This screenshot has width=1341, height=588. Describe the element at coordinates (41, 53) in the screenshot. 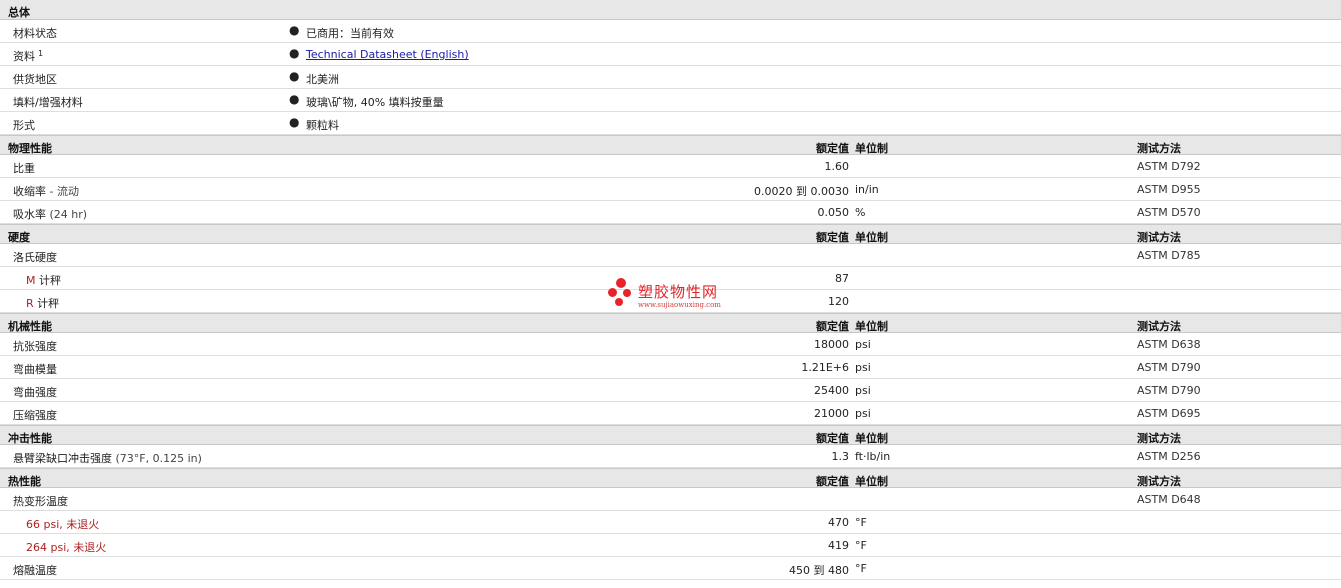

I see `footnote-marker: 1` at that location.